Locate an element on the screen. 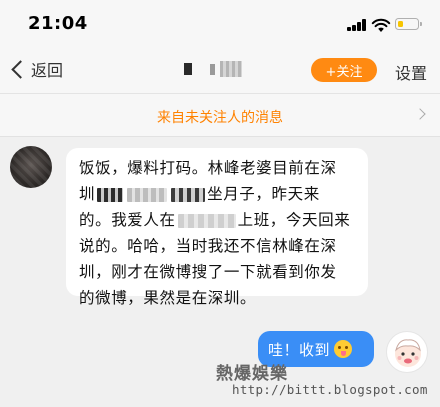 Image resolution: width=440 pixels, height=407 pixels. watermark-title: 熱爆娛樂 is located at coordinates (252, 374).